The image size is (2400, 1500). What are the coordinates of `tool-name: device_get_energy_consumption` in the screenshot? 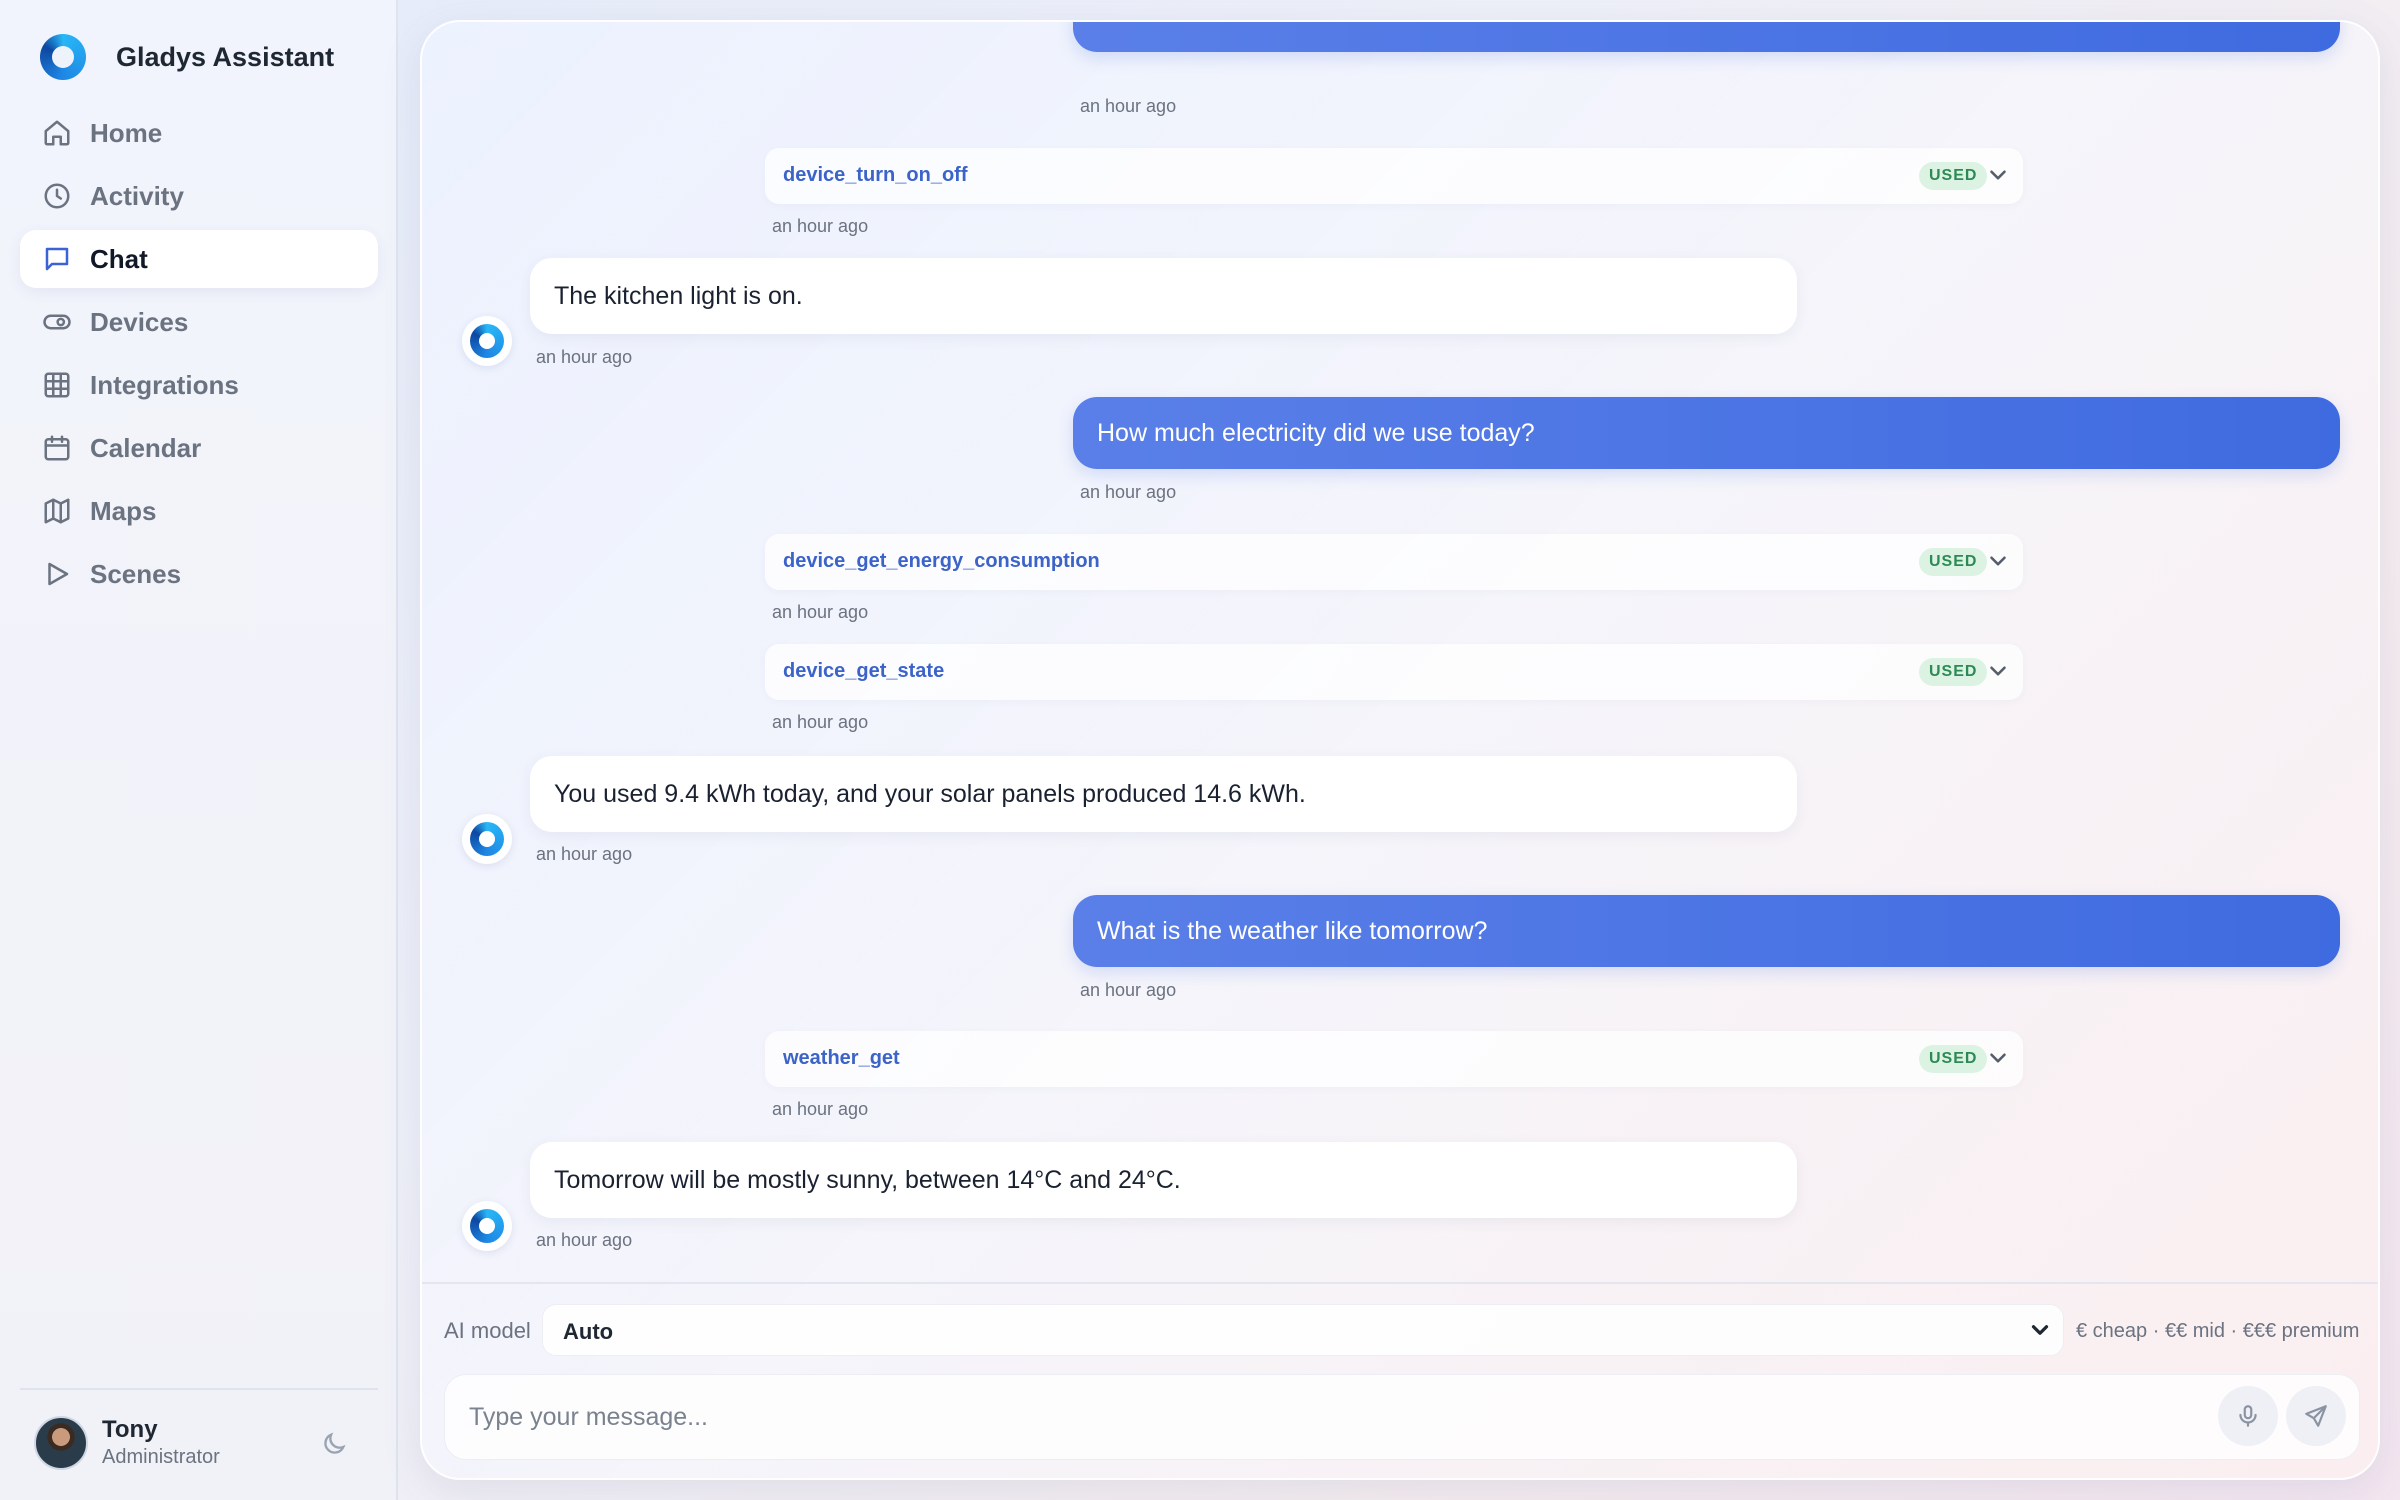 It's located at (941, 561).